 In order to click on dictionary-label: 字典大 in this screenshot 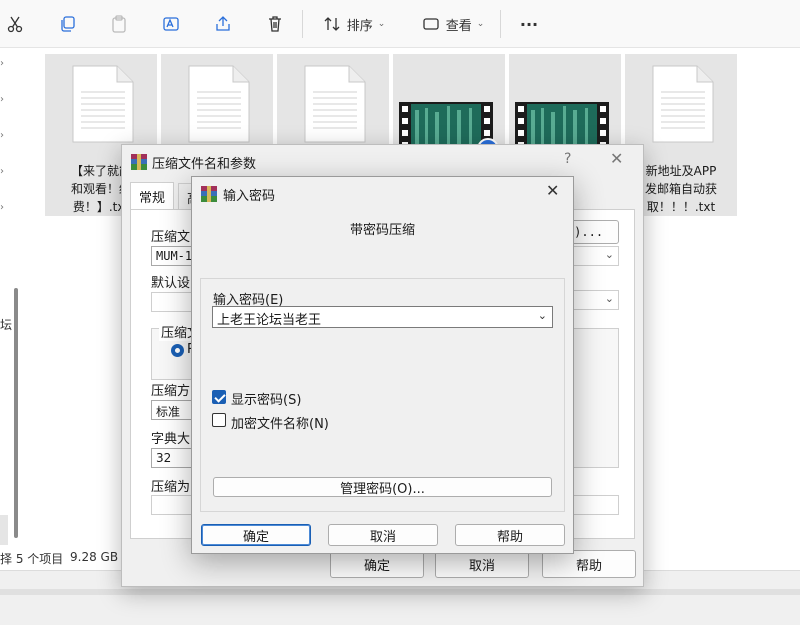, I will do `click(171, 439)`.